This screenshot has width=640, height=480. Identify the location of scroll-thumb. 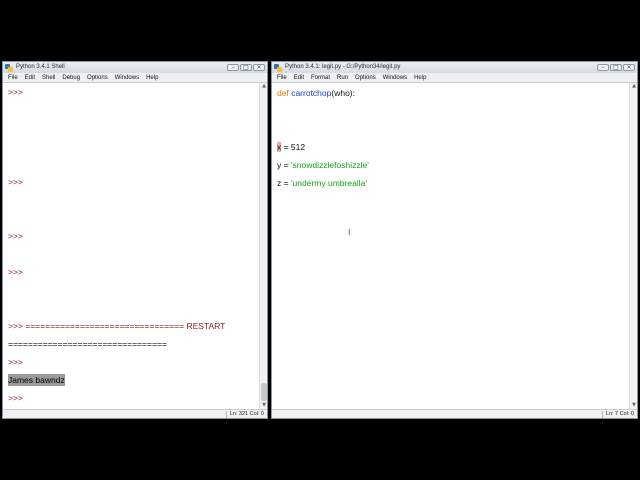
(264, 392).